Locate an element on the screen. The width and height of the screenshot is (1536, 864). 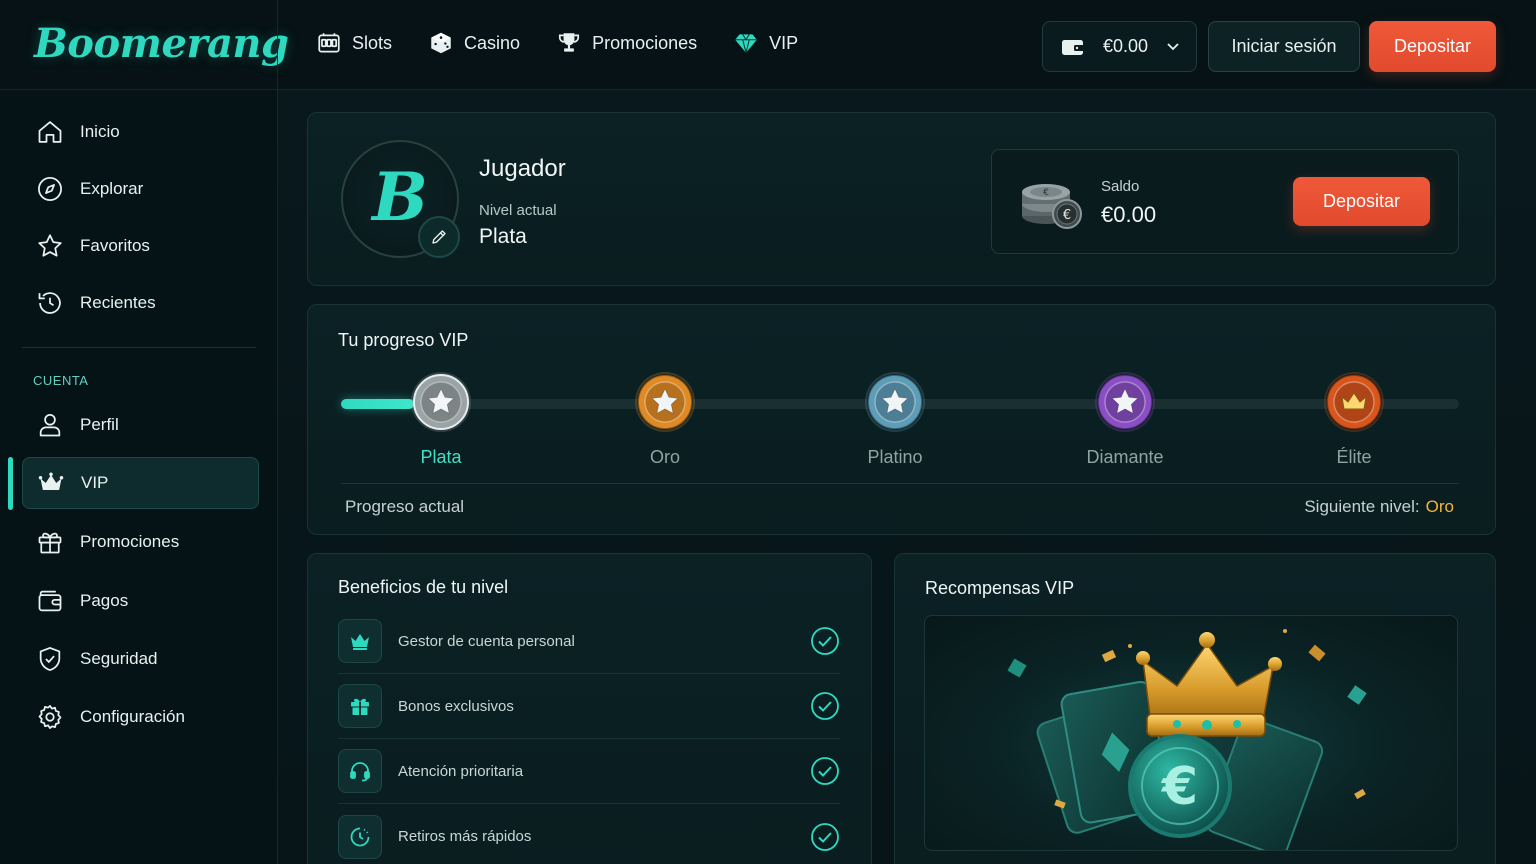
benefit-label: Retiros más rápidos is located at coordinates (465, 836).